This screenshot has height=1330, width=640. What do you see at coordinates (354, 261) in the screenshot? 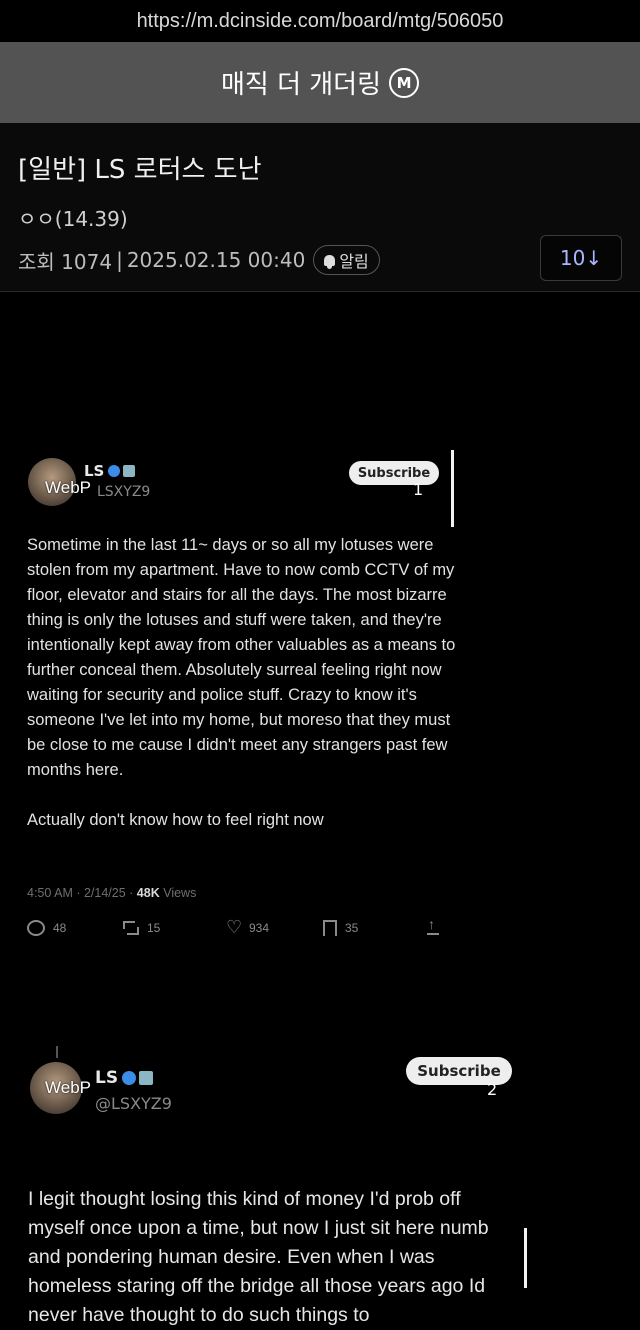
I see `alarm-label: 알림` at bounding box center [354, 261].